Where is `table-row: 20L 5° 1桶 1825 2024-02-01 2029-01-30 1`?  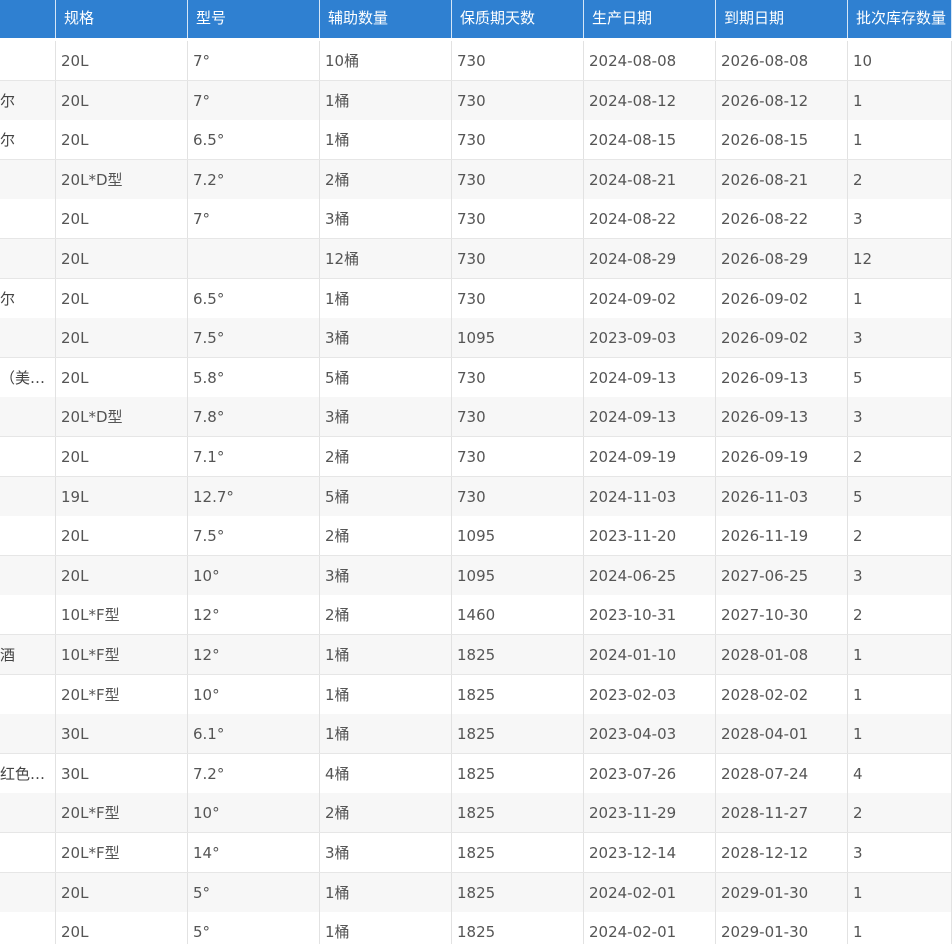 table-row: 20L 5° 1桶 1825 2024-02-01 2029-01-30 1 is located at coordinates (476, 892).